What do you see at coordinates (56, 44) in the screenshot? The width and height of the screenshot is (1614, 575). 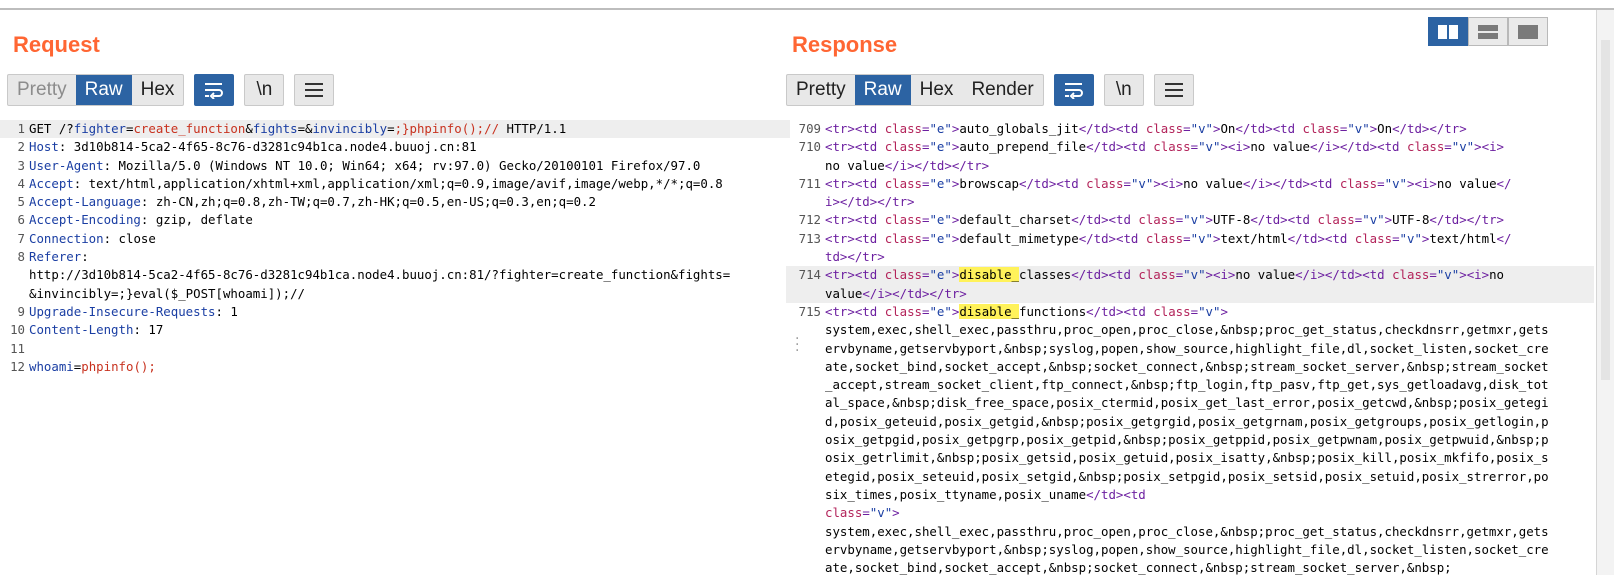 I see `request-title: Request` at bounding box center [56, 44].